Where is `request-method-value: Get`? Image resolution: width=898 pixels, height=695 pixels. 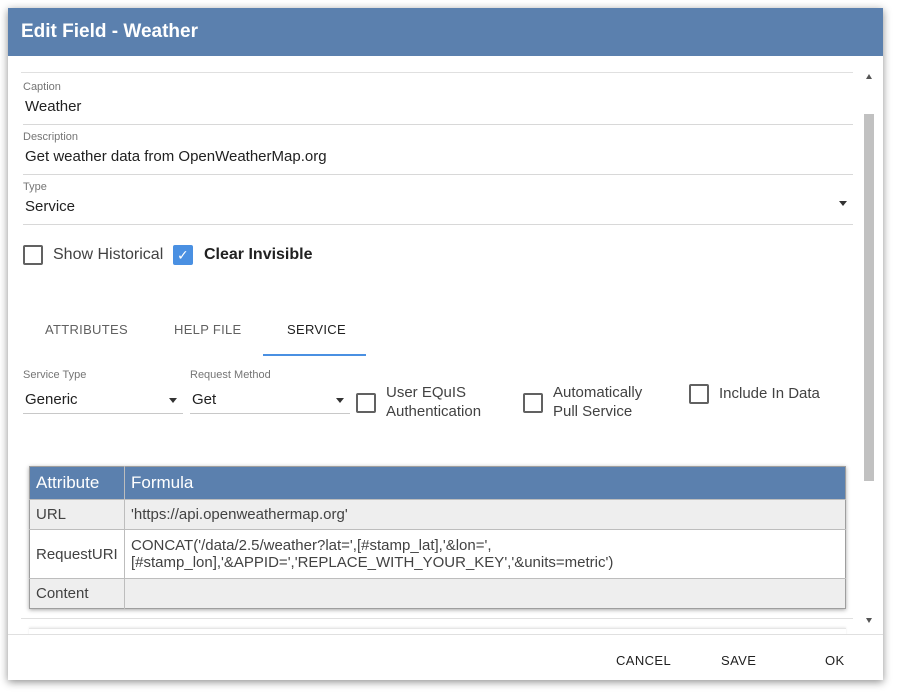 request-method-value: Get is located at coordinates (204, 399).